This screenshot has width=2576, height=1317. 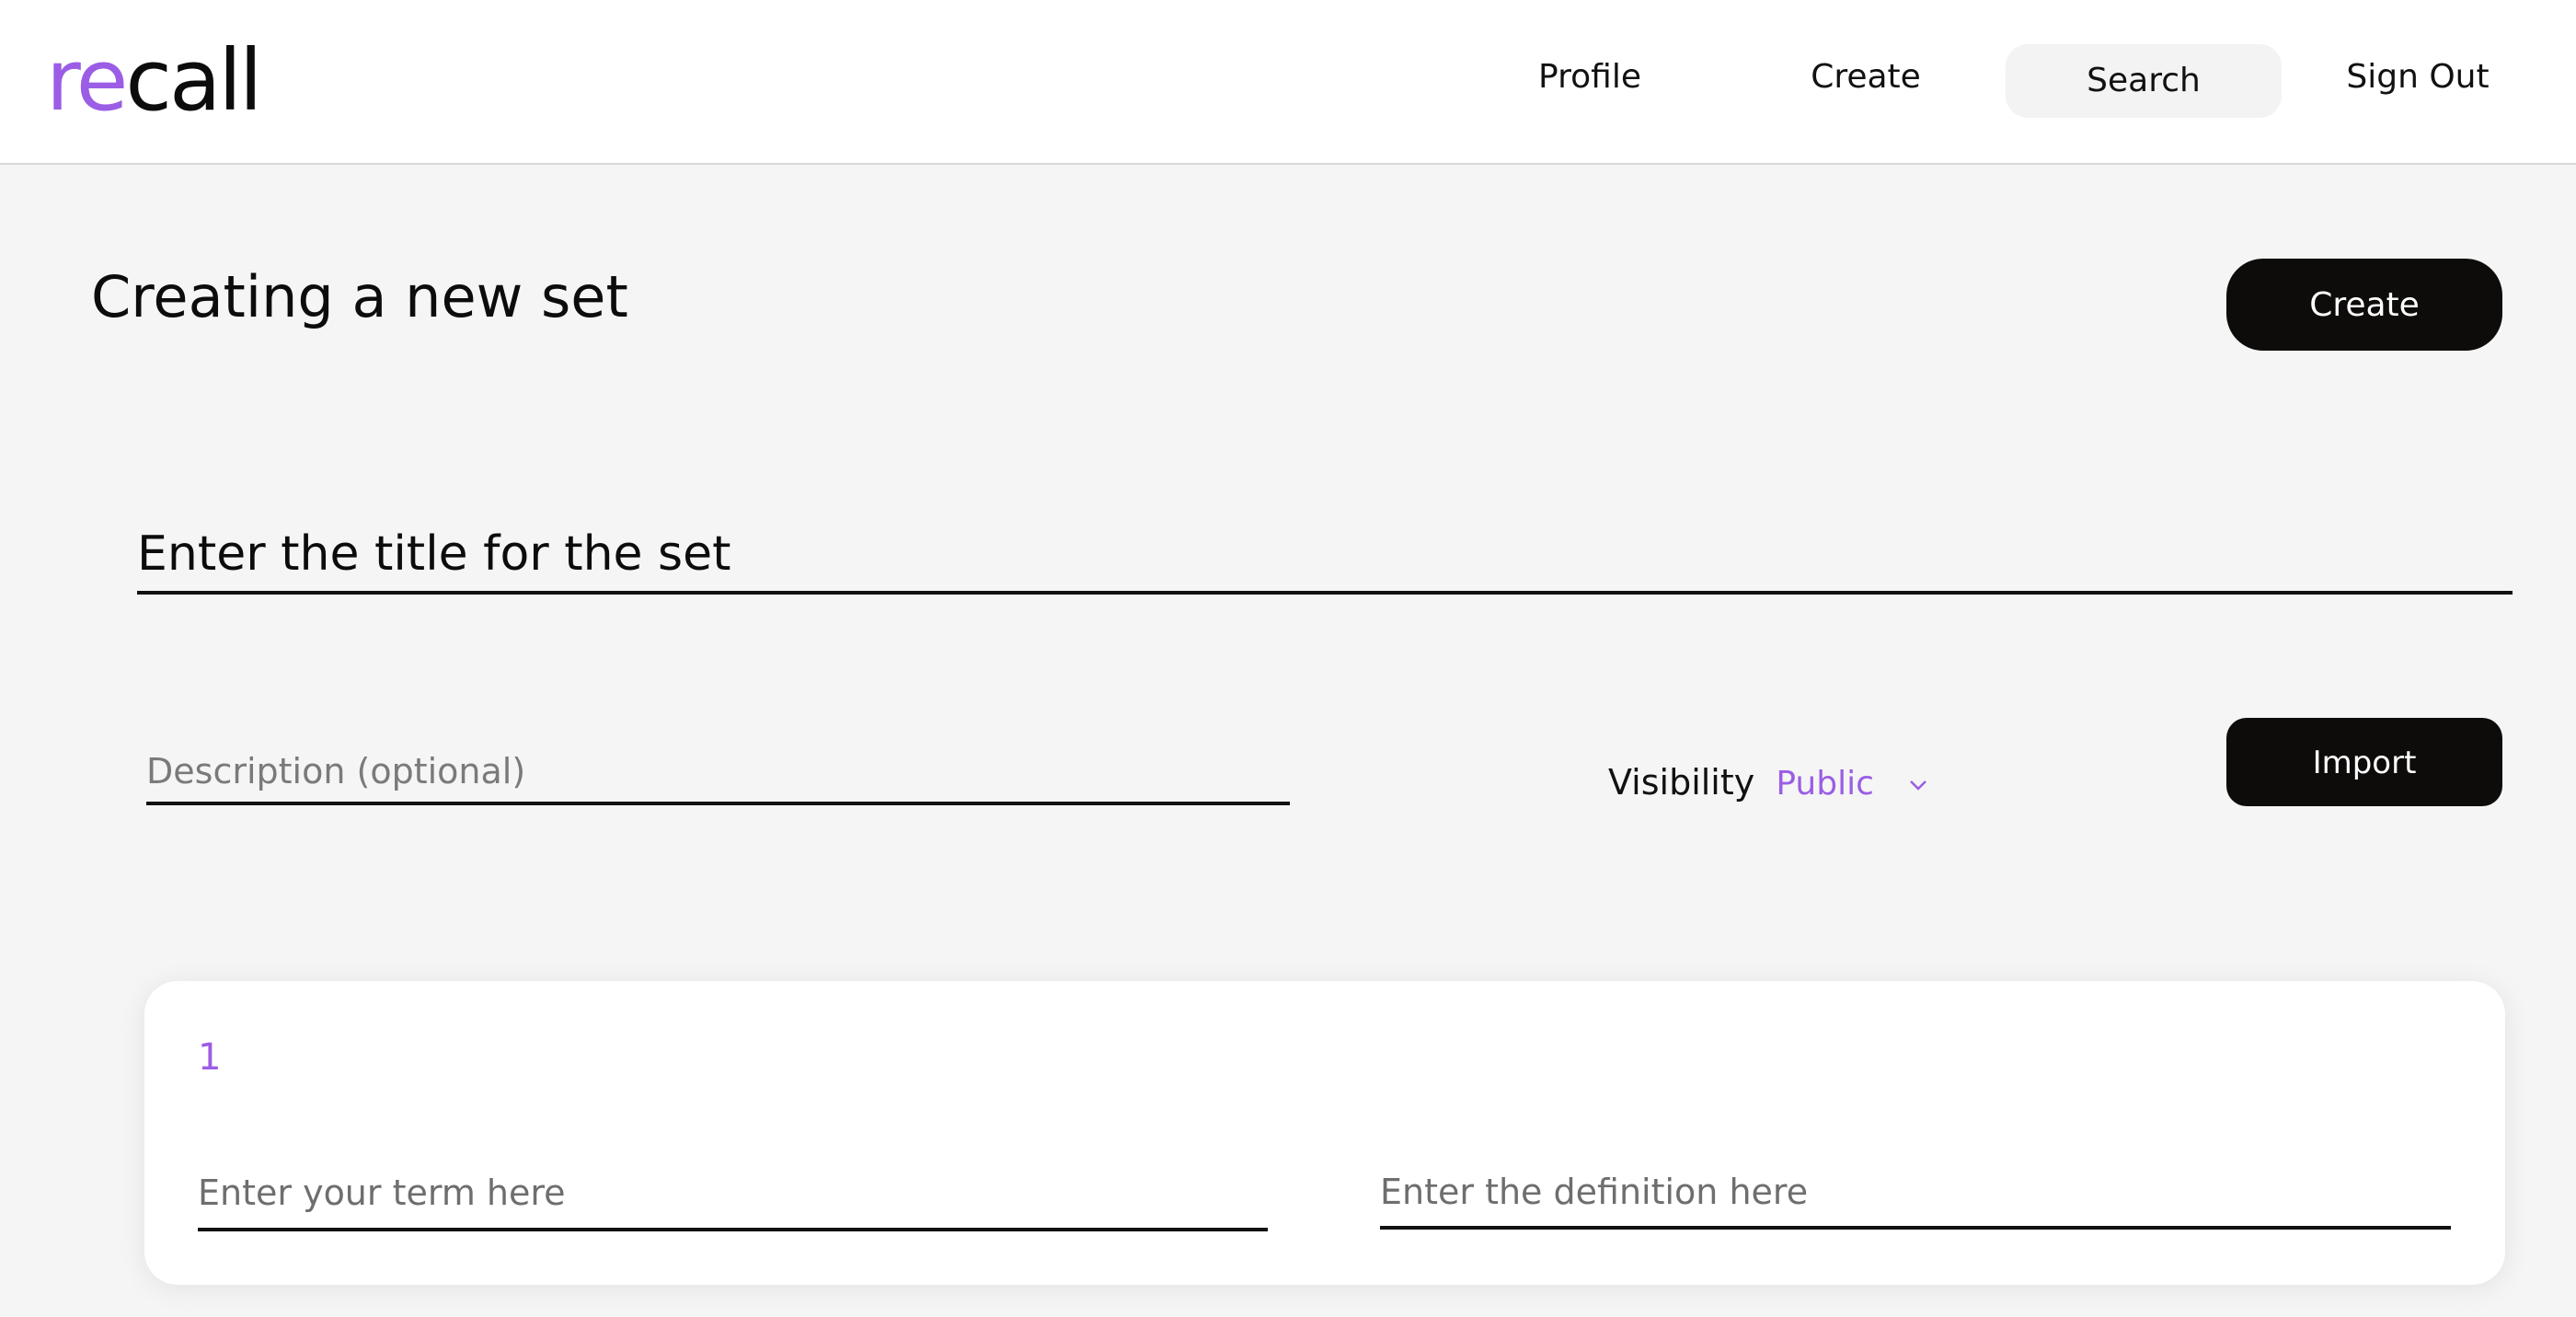 What do you see at coordinates (2144, 81) in the screenshot?
I see `nav-search-link: Search` at bounding box center [2144, 81].